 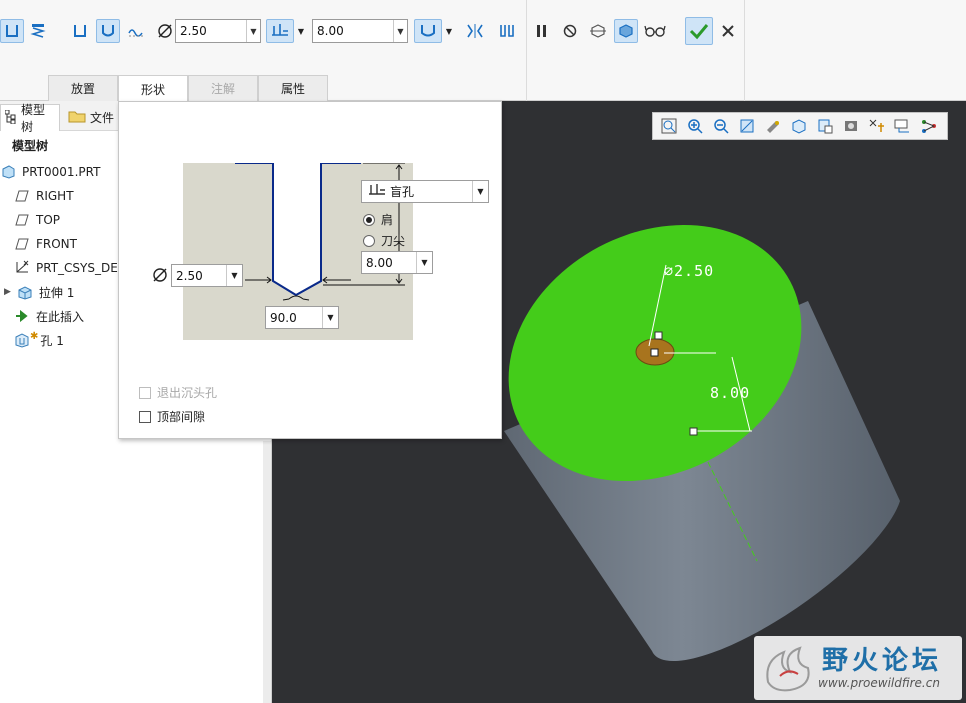 I want to click on shape-diameter-value: 2.50, so click(x=189, y=275).